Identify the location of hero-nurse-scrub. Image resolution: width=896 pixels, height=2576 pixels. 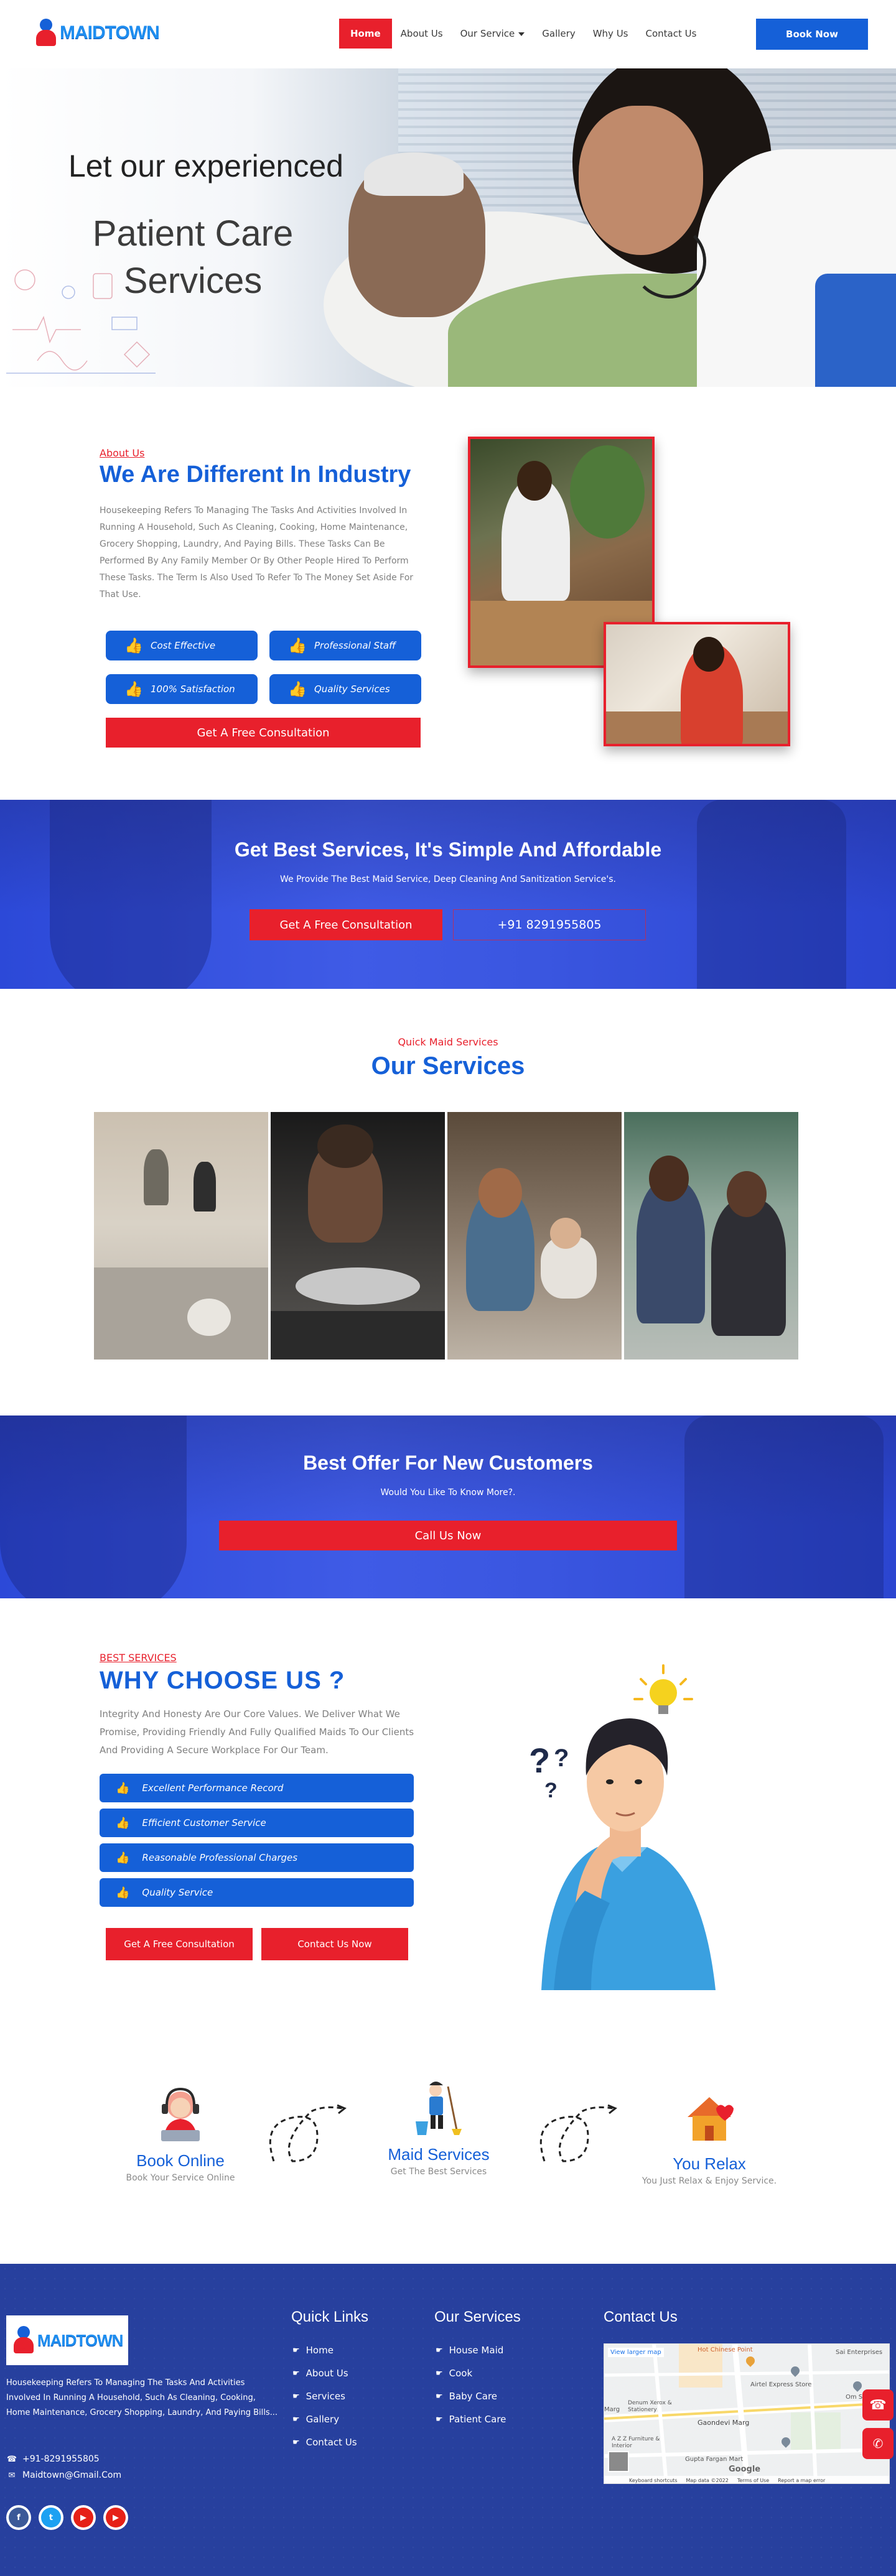
(856, 330).